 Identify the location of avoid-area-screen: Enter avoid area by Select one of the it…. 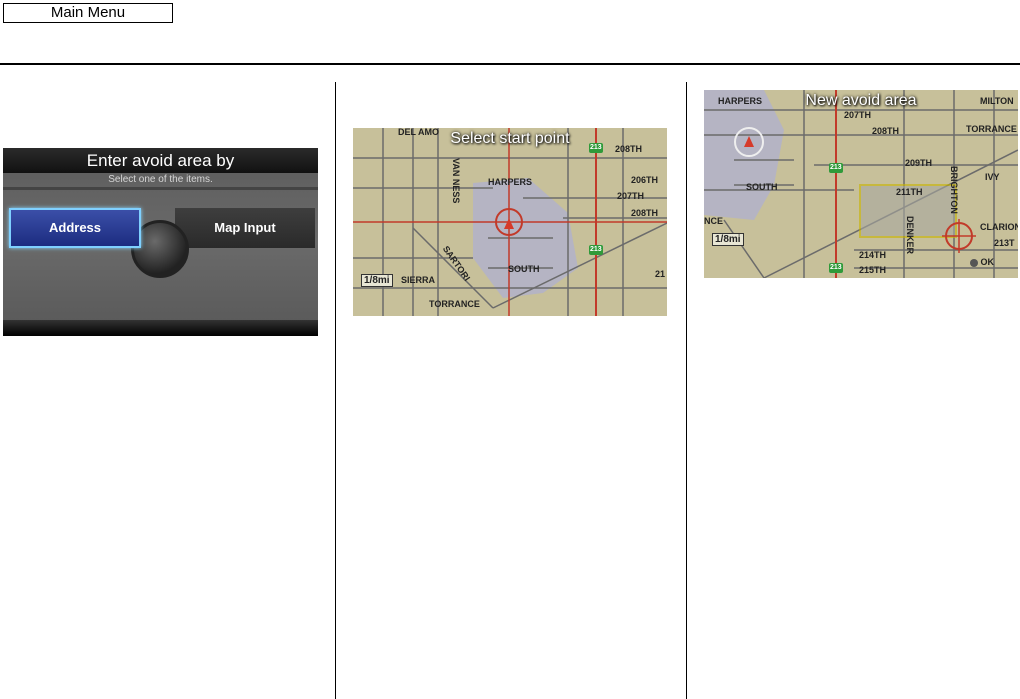
(160, 242).